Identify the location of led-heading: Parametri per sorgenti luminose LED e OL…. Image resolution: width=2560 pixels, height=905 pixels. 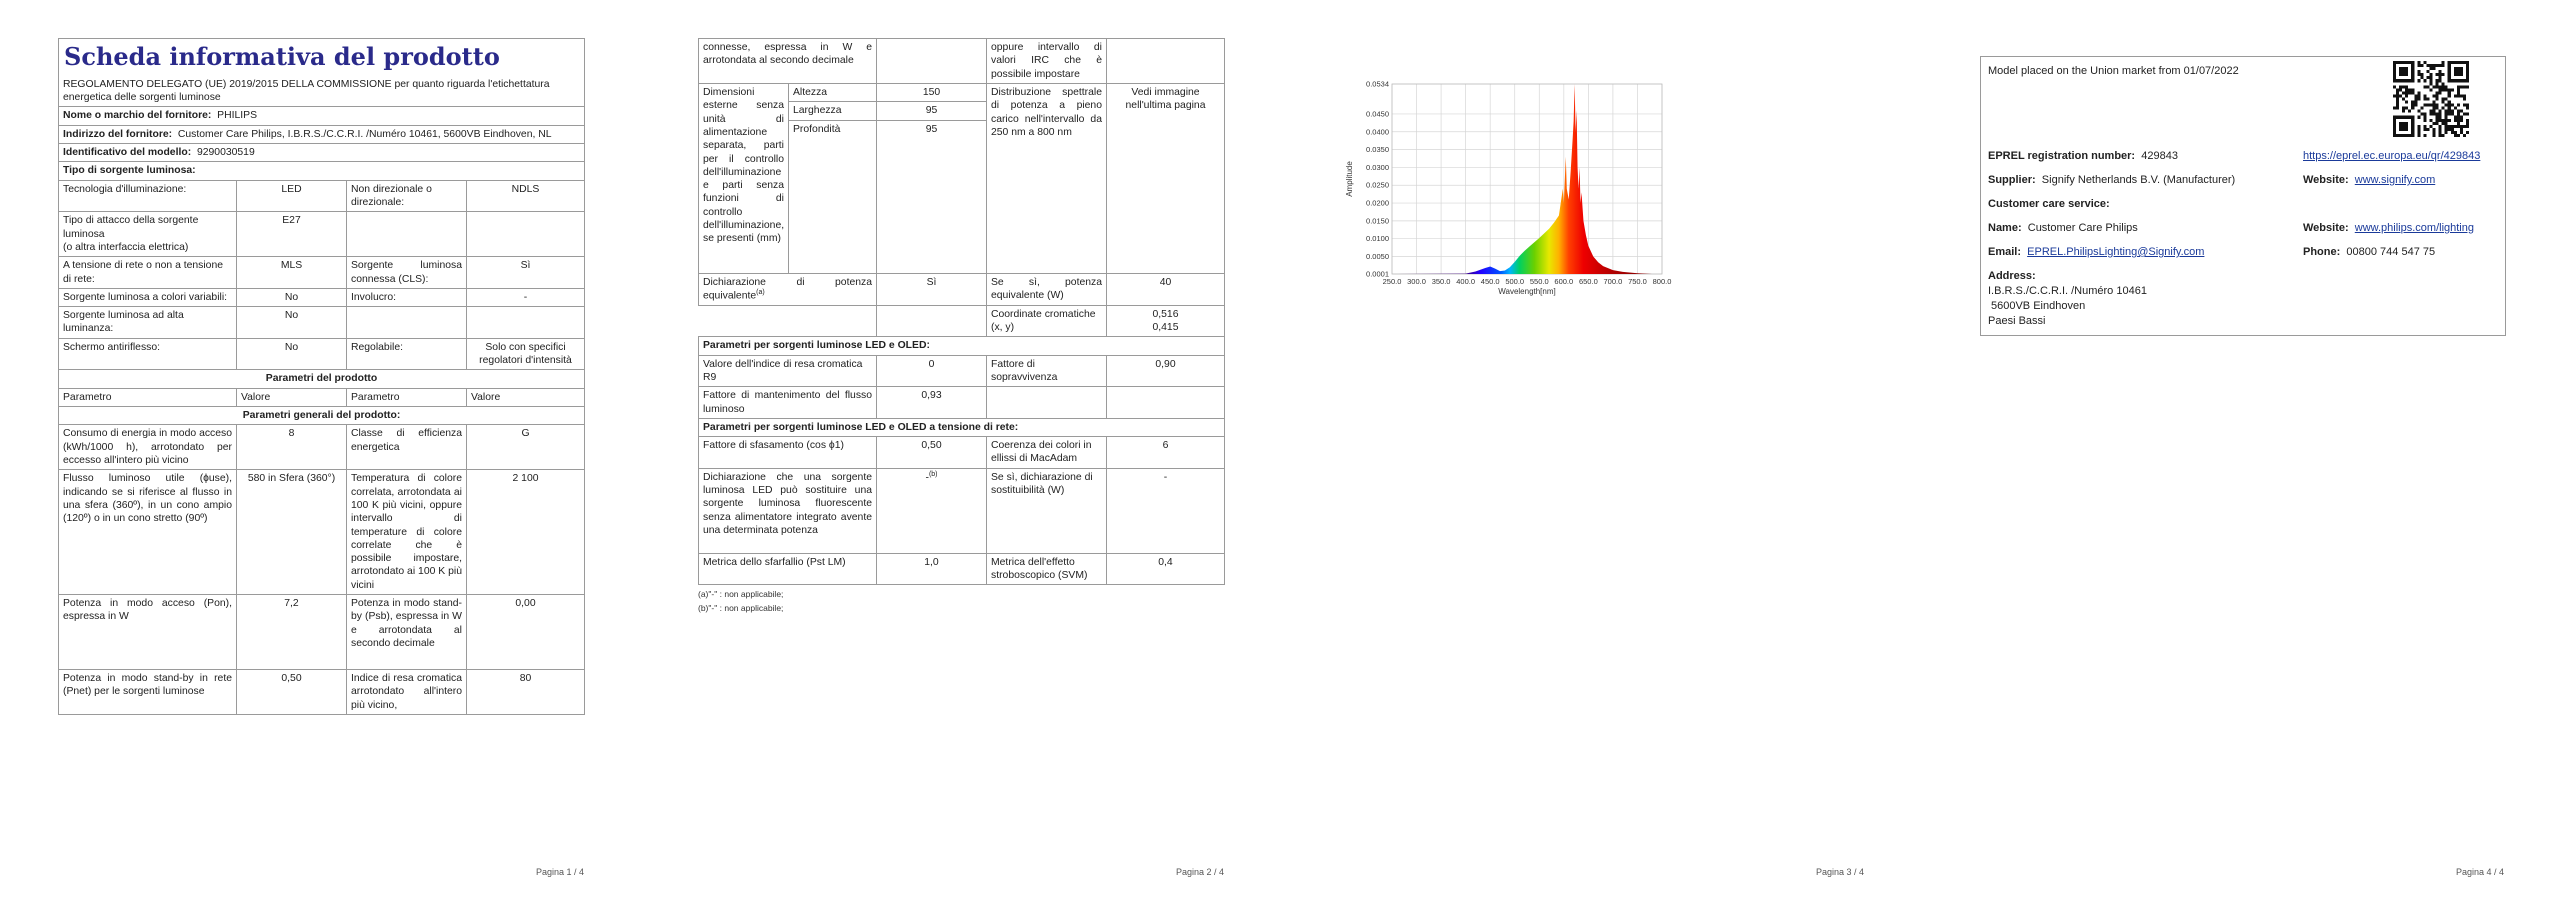
(816, 346).